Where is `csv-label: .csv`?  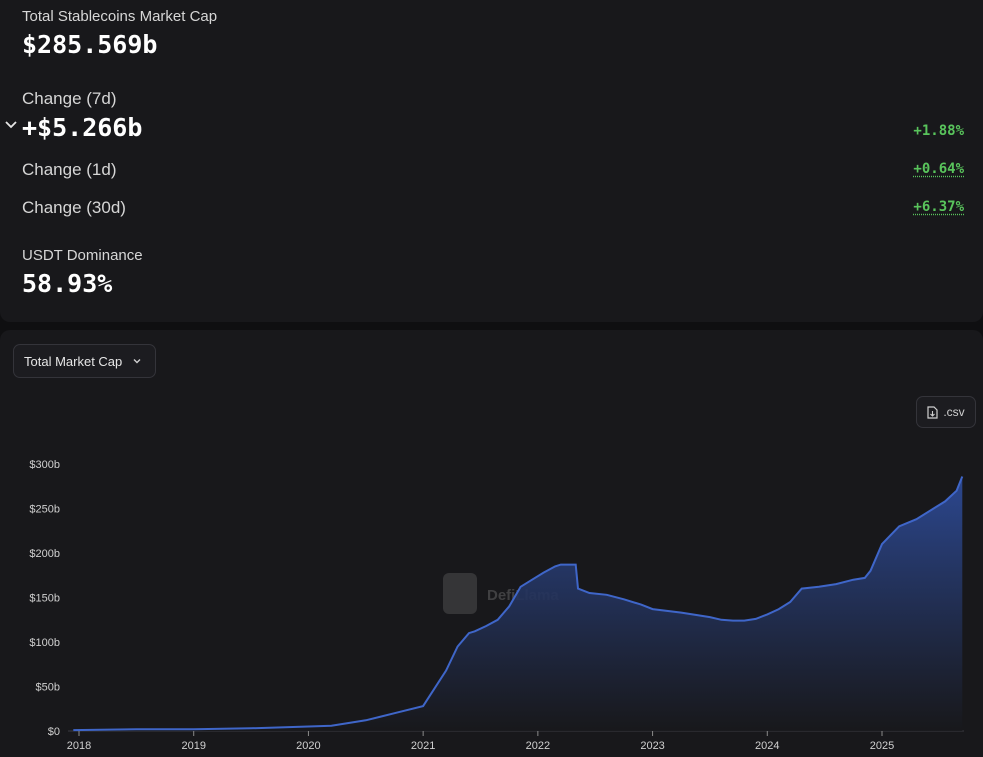
csv-label: .csv is located at coordinates (954, 412).